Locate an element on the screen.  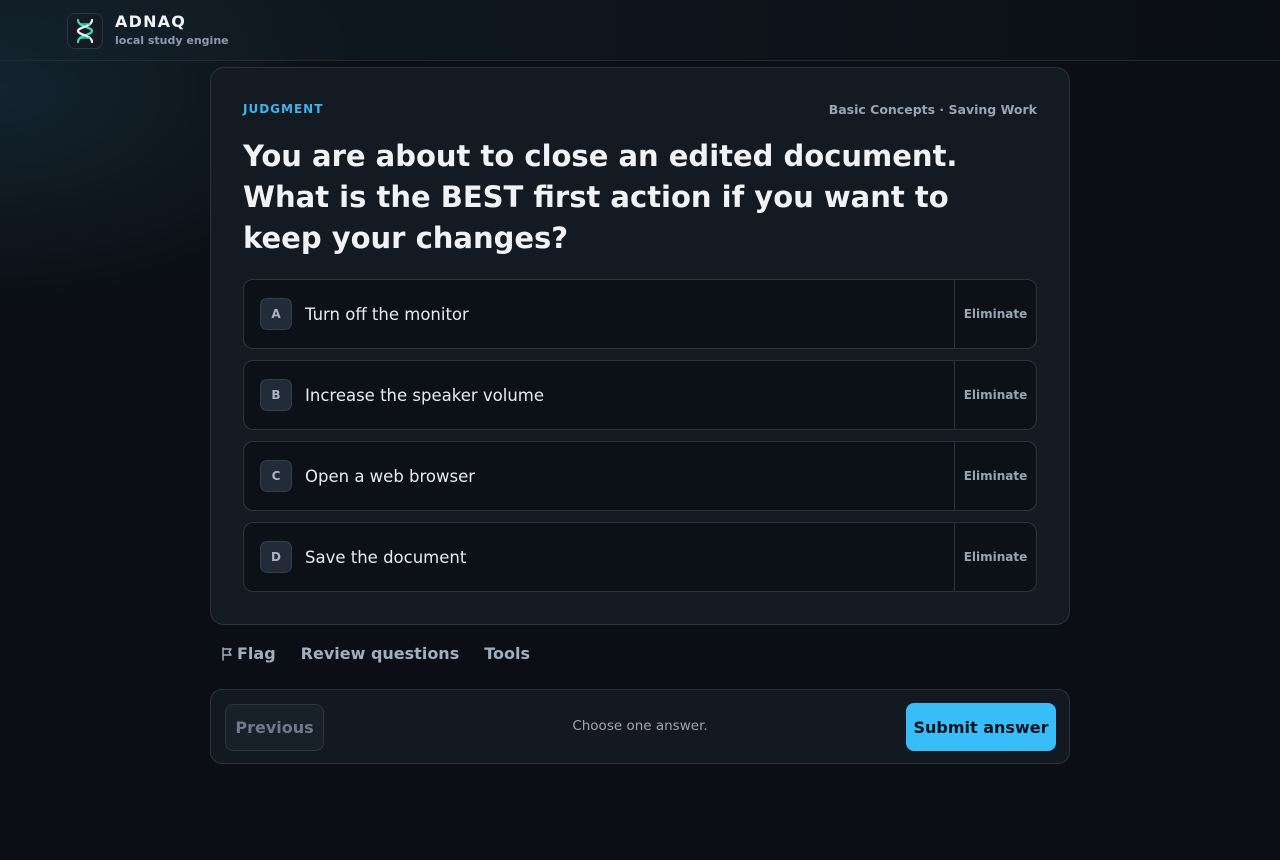
eliminate-button-d: Eliminate is located at coordinates (995, 557).